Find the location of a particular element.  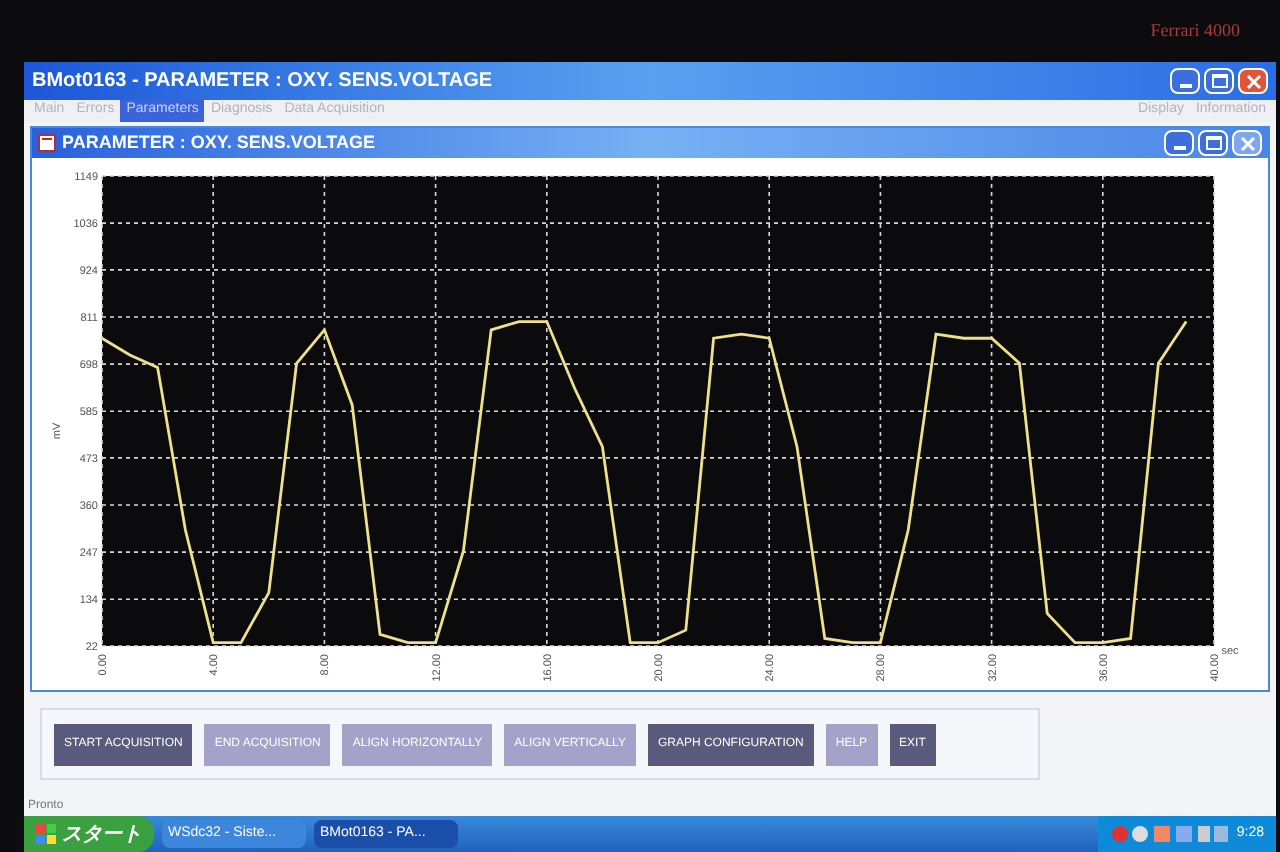

start-button: スタート is located at coordinates (89, 834).